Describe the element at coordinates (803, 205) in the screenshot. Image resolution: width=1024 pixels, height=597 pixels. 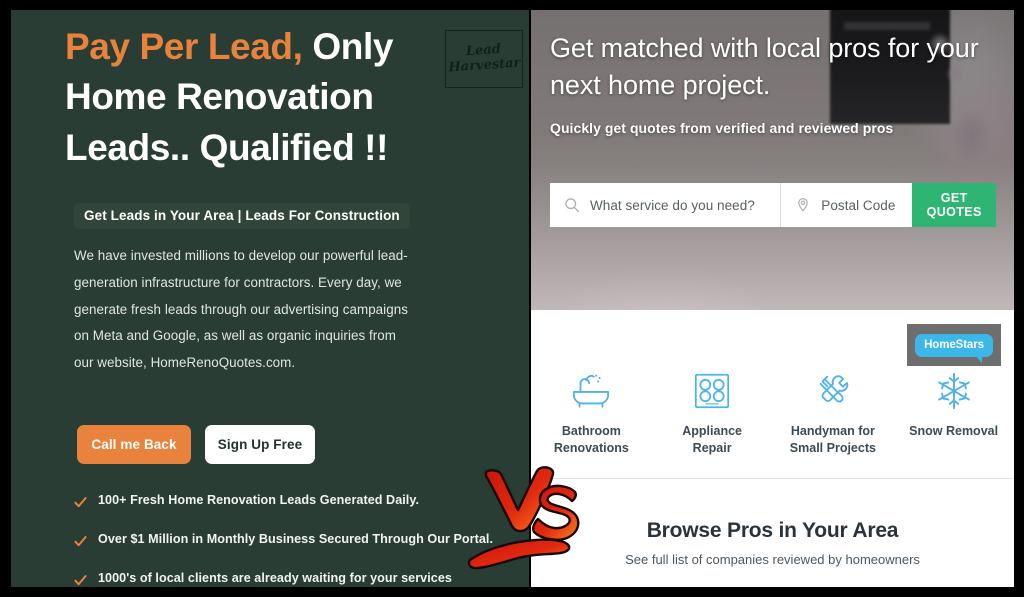
I see `location-pin-icon` at that location.